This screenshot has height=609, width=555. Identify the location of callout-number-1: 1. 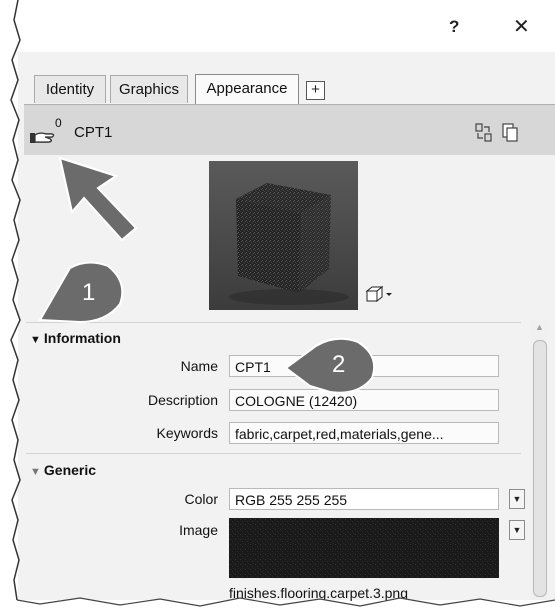
(89, 292).